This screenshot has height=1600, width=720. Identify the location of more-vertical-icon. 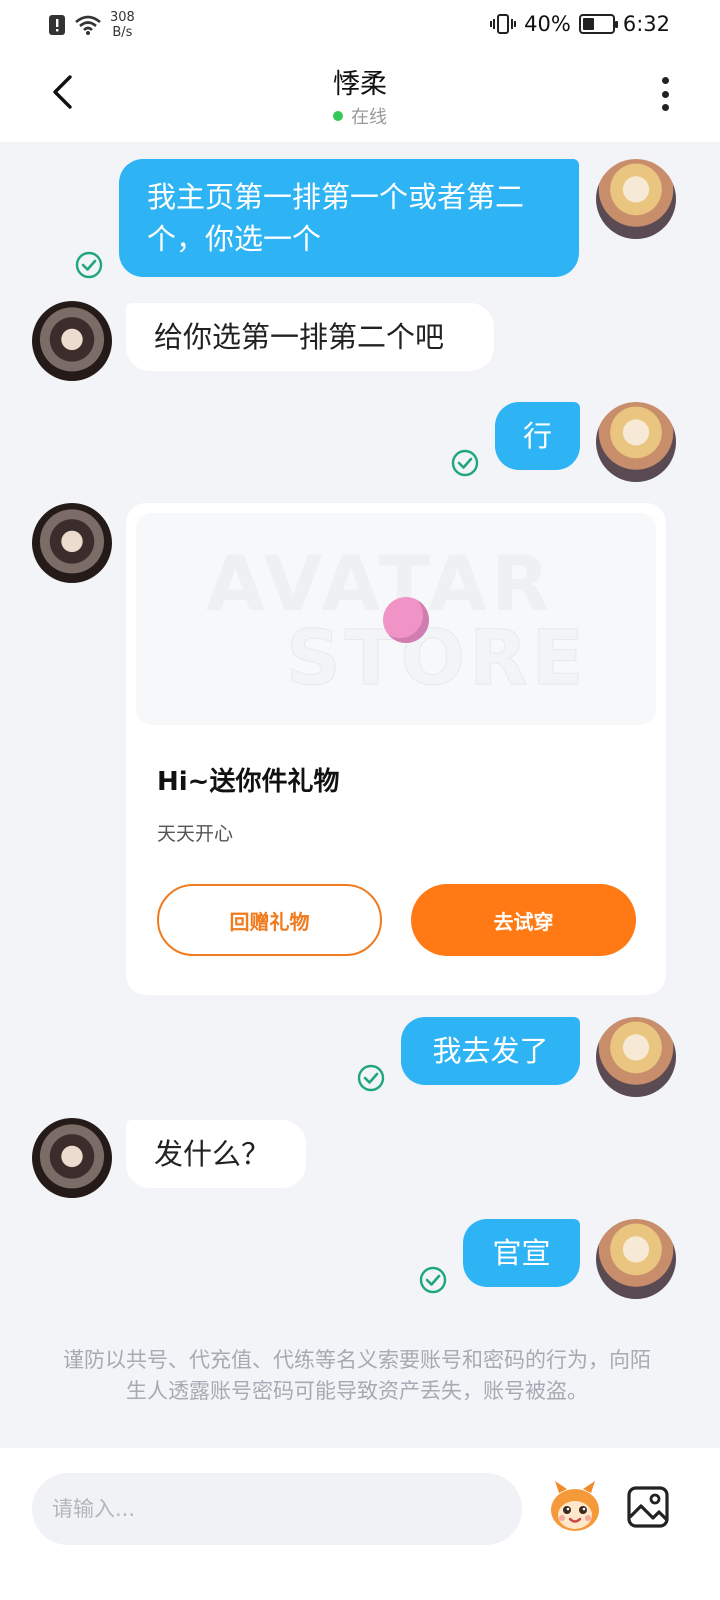
(665, 80).